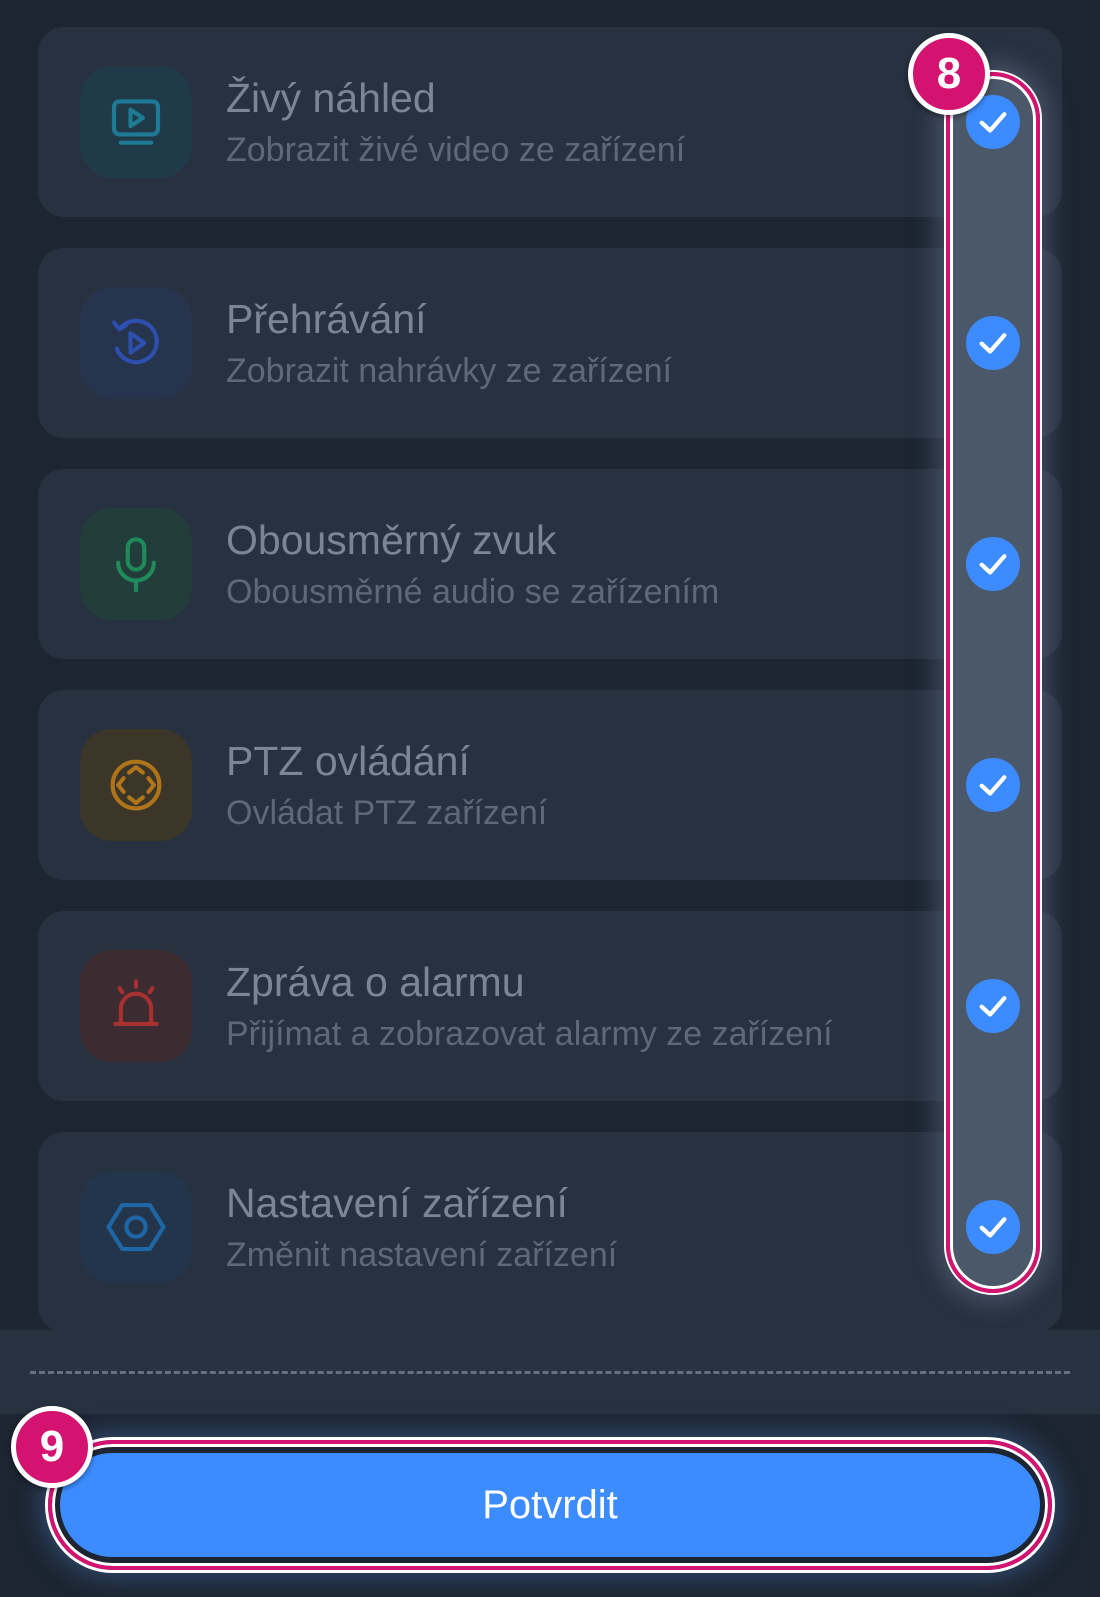  Describe the element at coordinates (52, 1447) in the screenshot. I see `step-badge-9: 9` at that location.